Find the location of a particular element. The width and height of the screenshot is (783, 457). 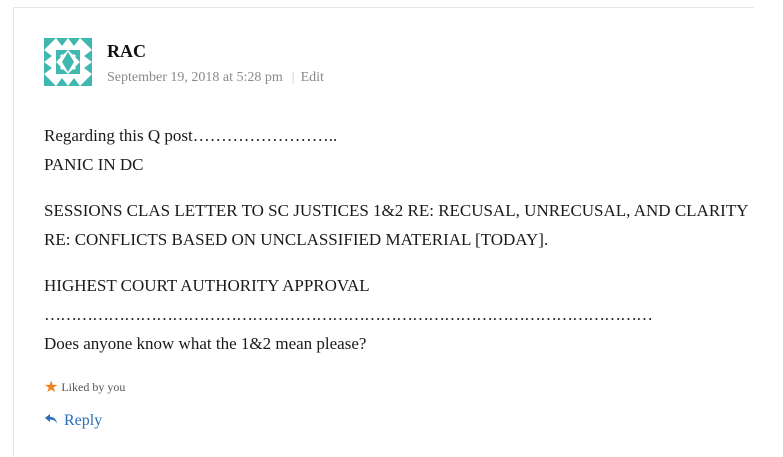

comment-paragraph: PANIC IN DC is located at coordinates (94, 164).